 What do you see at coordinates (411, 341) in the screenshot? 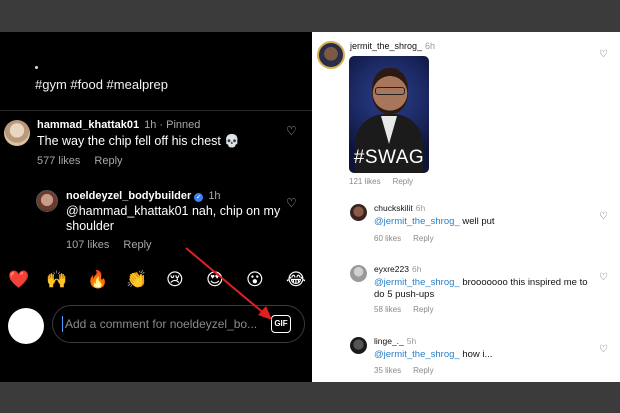
I see `comment-time: 5h` at bounding box center [411, 341].